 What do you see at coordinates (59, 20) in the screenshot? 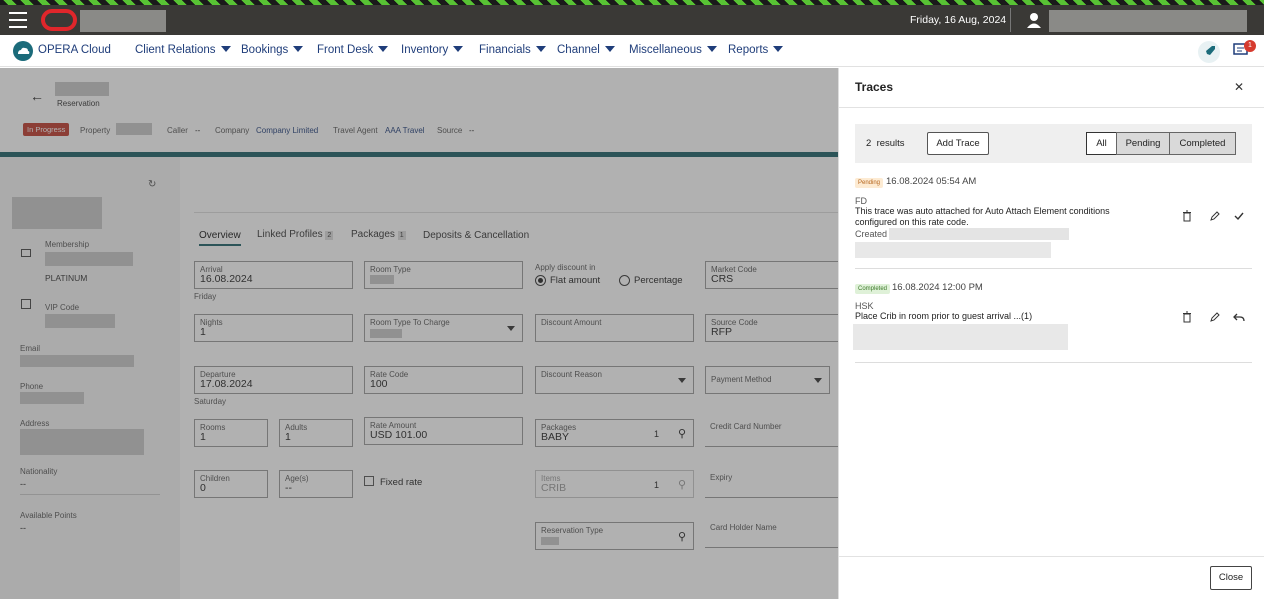
I see `oracle-logo` at bounding box center [59, 20].